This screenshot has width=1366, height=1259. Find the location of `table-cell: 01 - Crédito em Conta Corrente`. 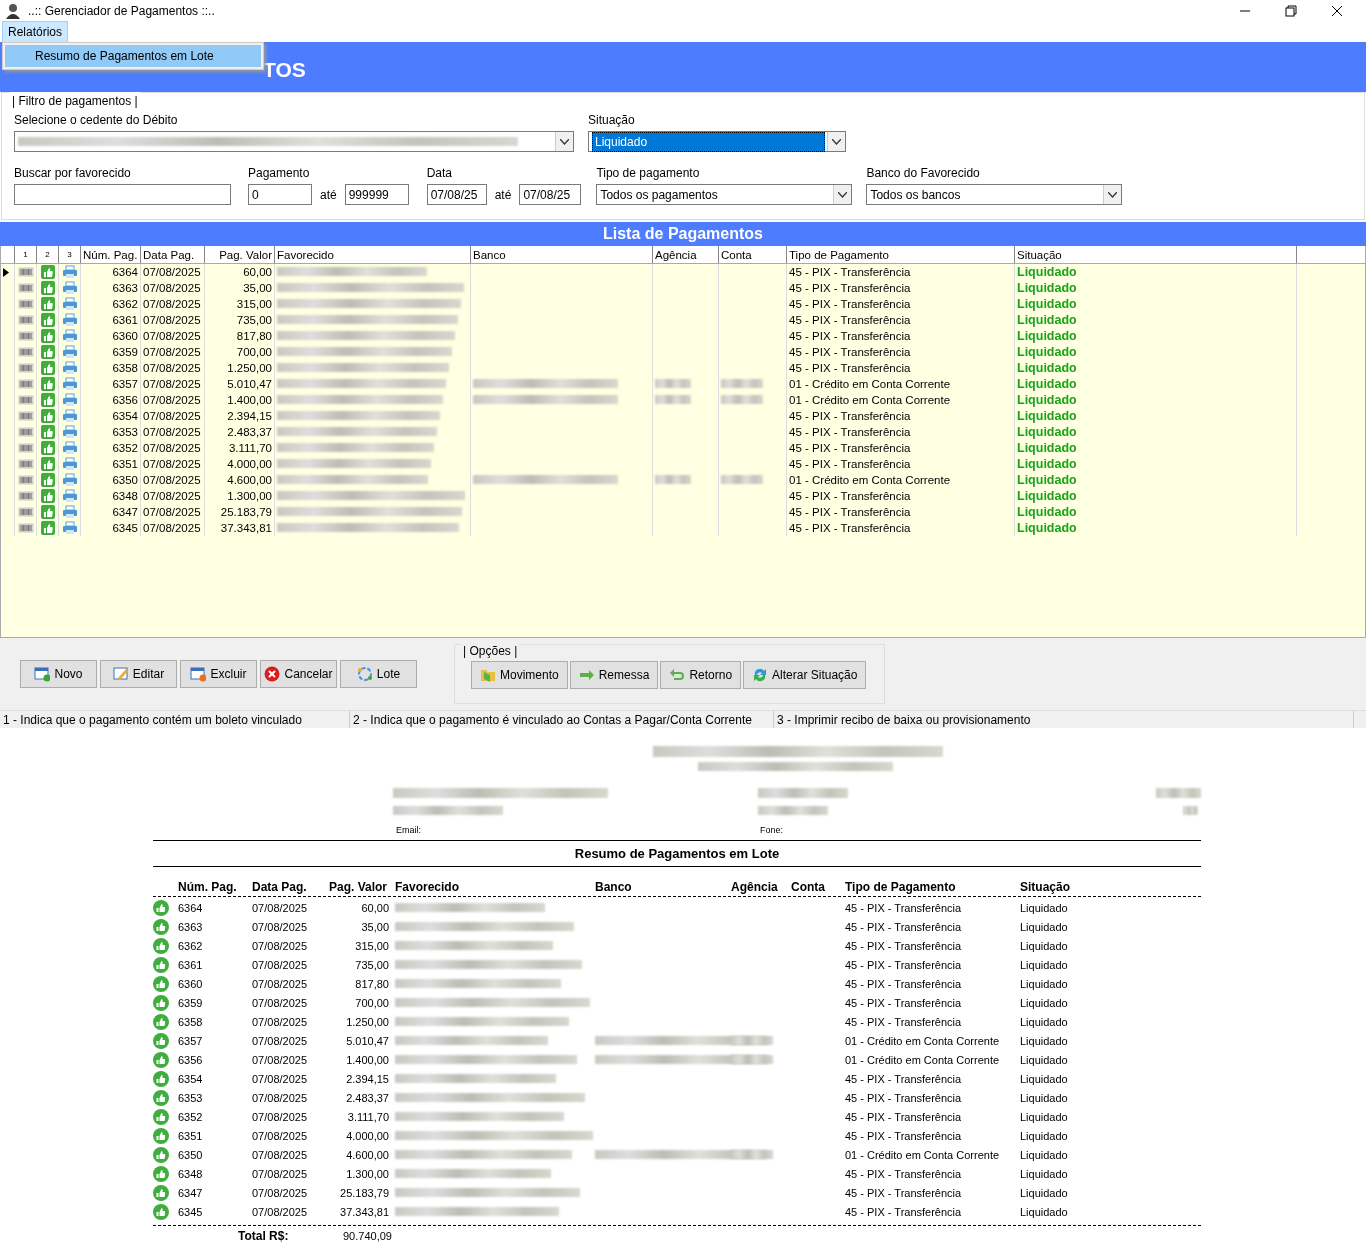

table-cell: 01 - Crédito em Conta Corrente is located at coordinates (901, 480).